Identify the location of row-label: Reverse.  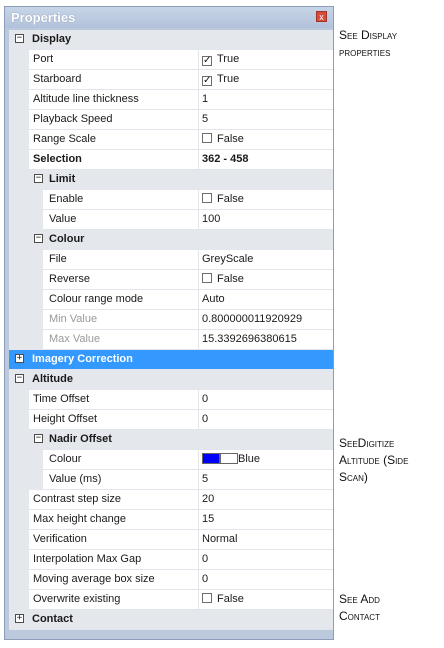
(69, 279).